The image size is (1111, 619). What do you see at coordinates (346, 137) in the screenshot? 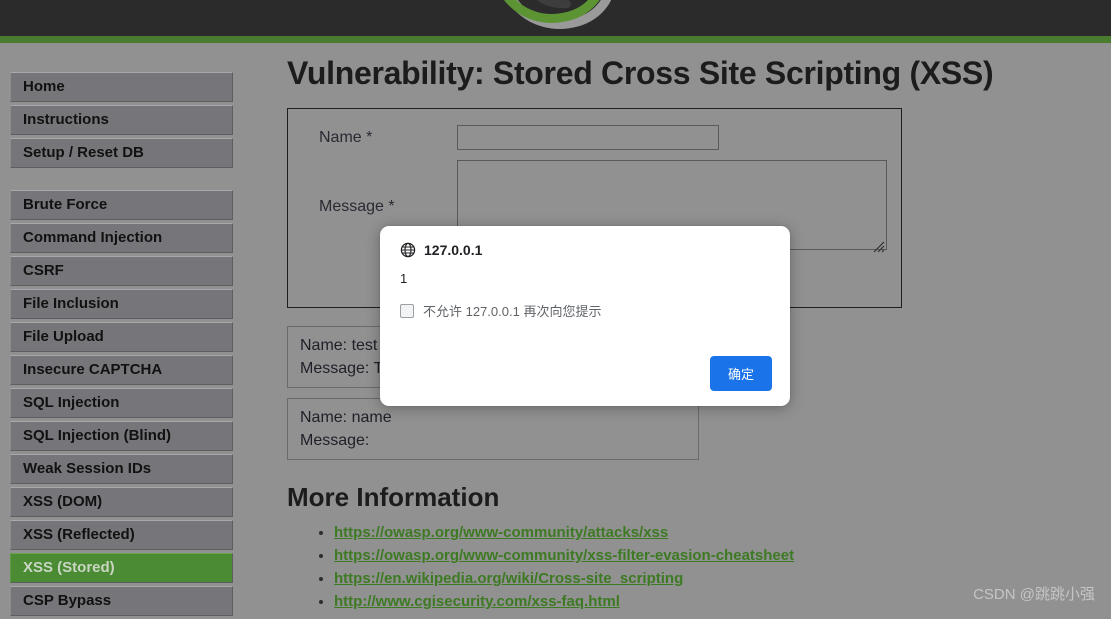
I see `name-field-label: Name *` at bounding box center [346, 137].